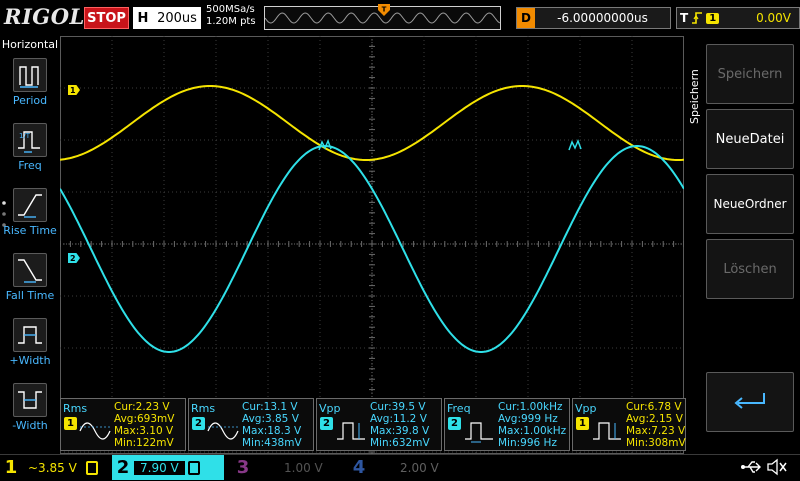 The height and width of the screenshot is (481, 800). I want to click on measurement-current: Cur:39.5 V, so click(398, 407).